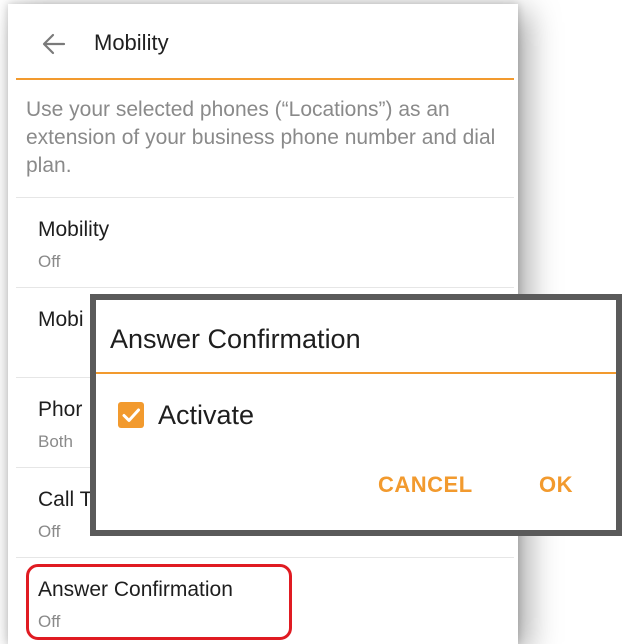 This screenshot has width=626, height=644. I want to click on back-button, so click(54, 44).